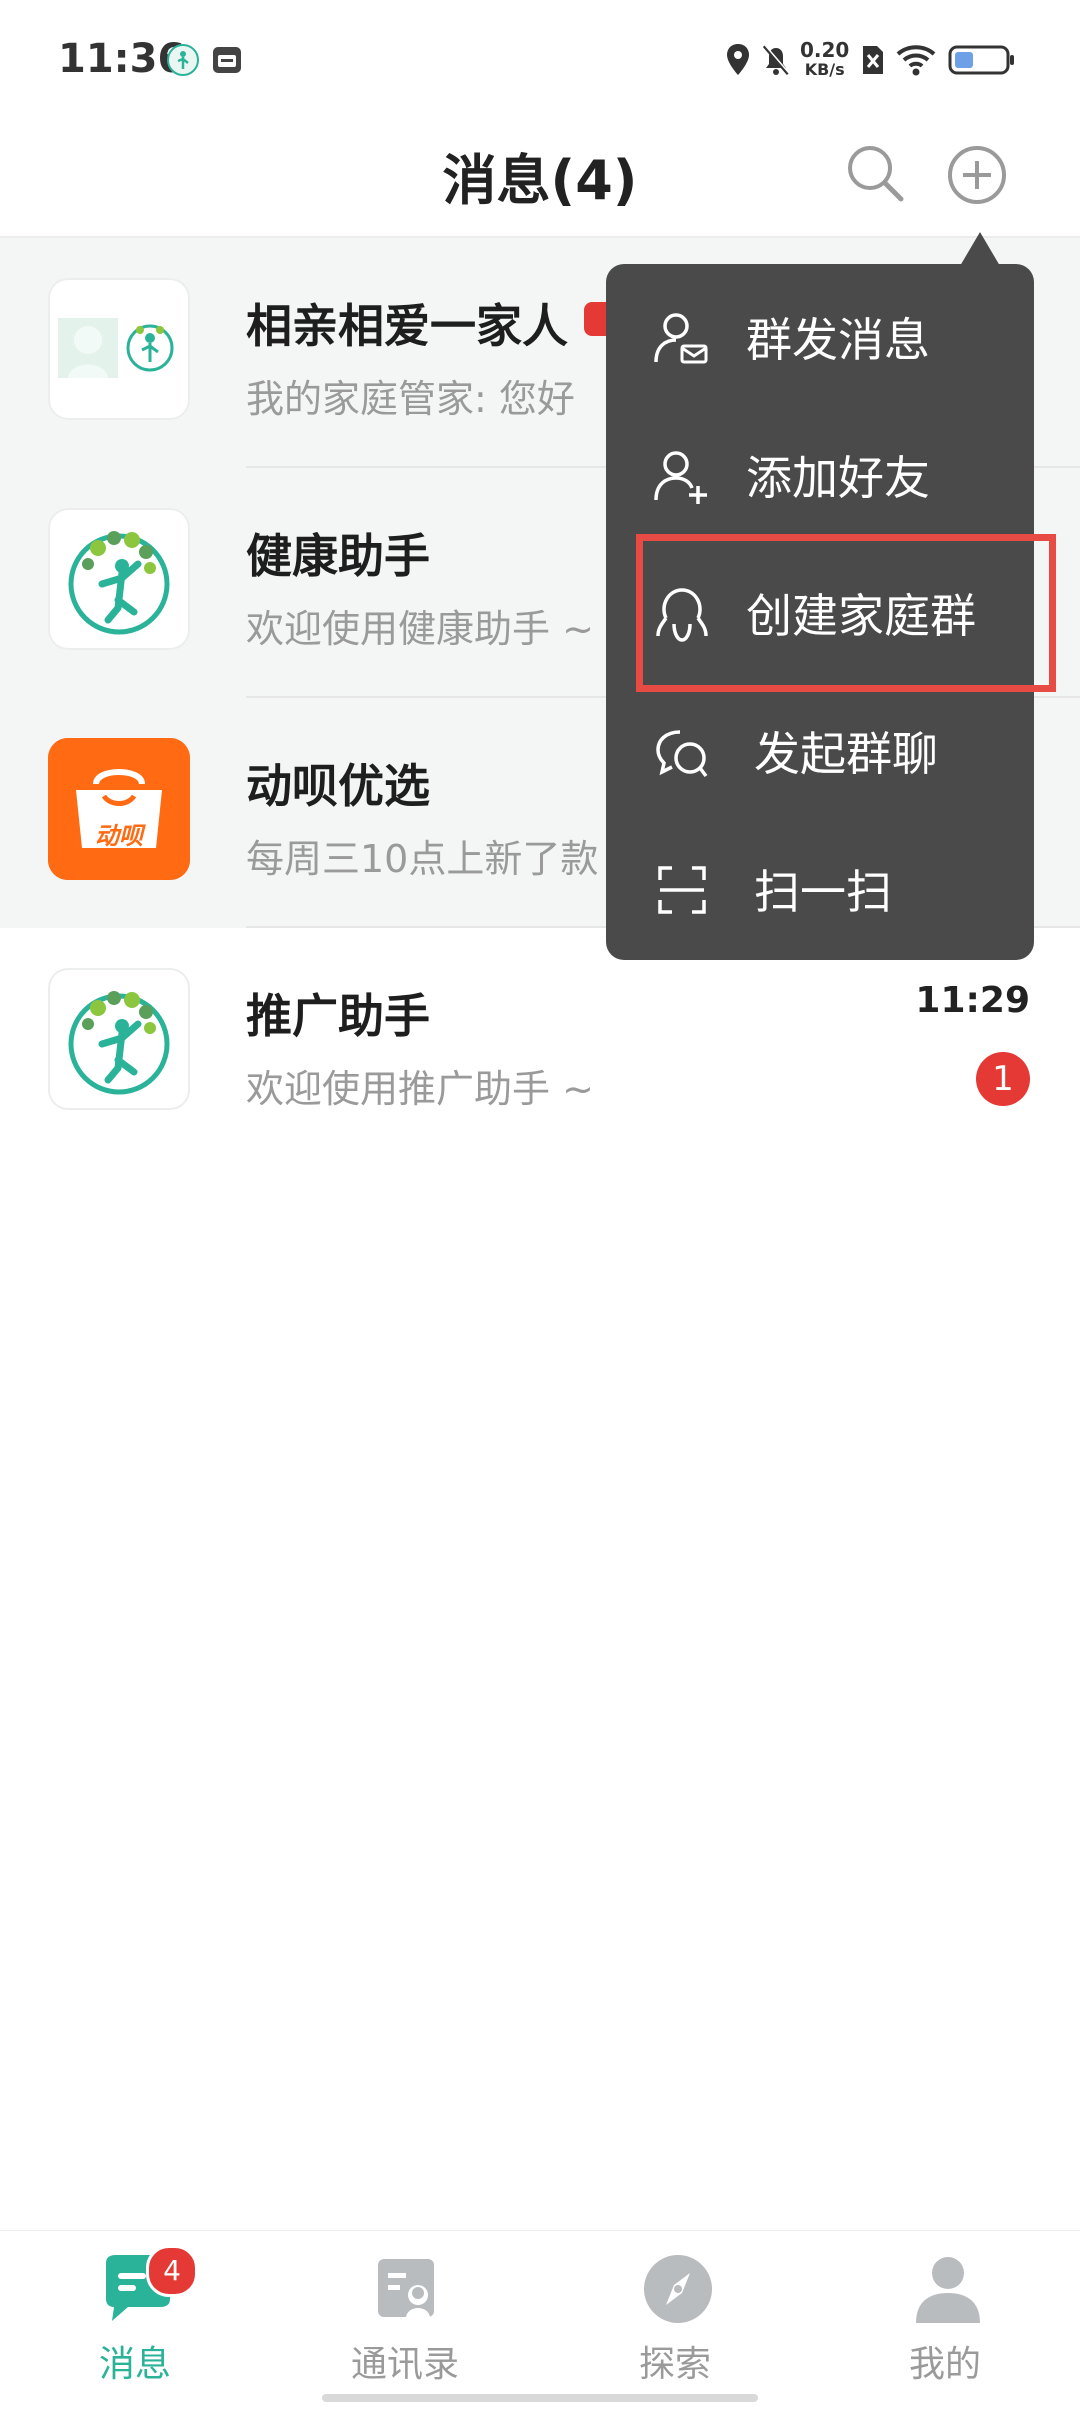 The image size is (1080, 2409). Describe the element at coordinates (420, 1089) in the screenshot. I see `conversation-preview: 欢迎使用推广助手 ~` at that location.